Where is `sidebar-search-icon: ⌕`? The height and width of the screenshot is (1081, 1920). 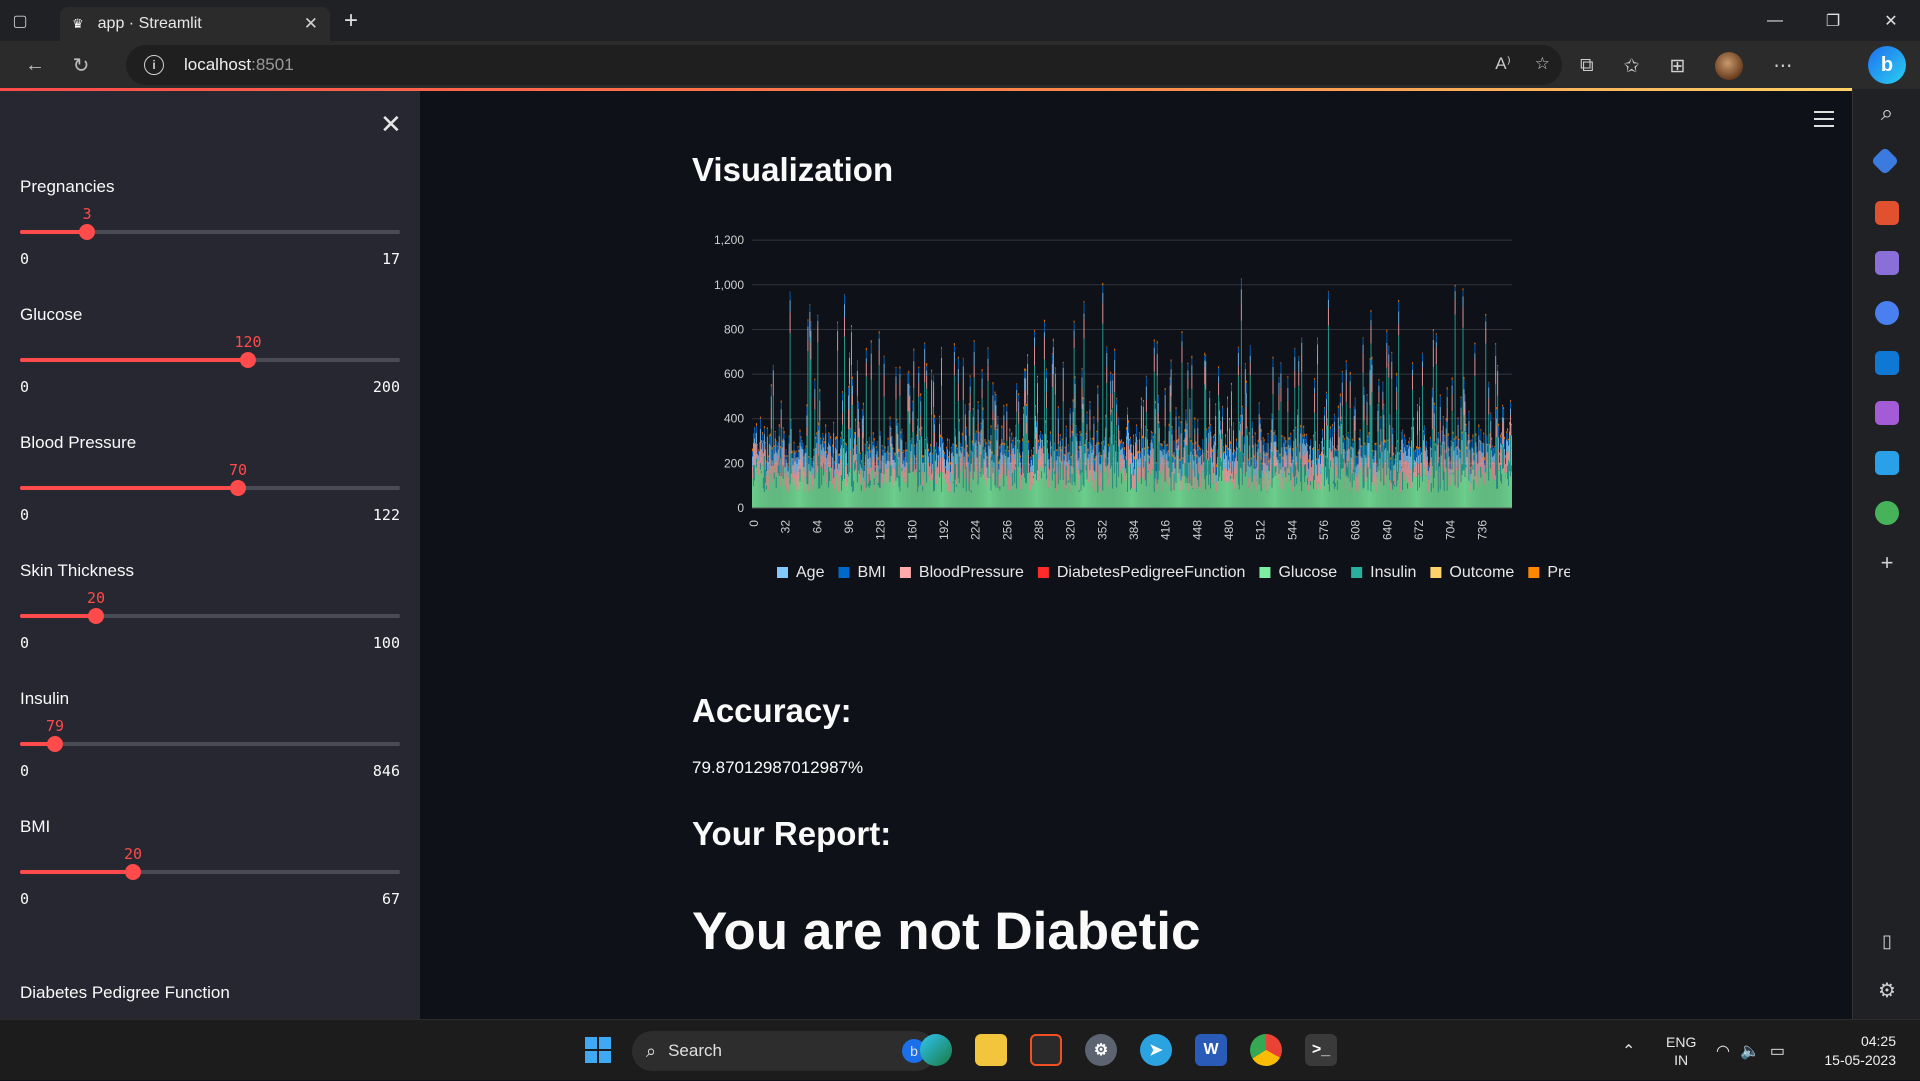
sidebar-search-icon: ⌕ is located at coordinates (1887, 113).